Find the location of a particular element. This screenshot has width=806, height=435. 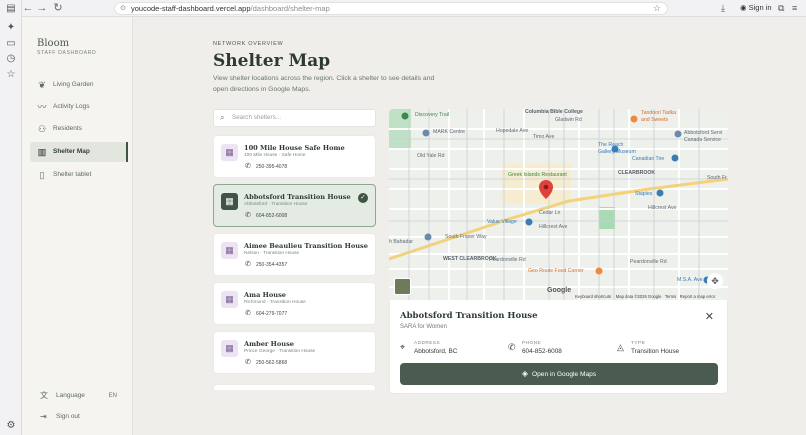

sign-in-label: Sign in is located at coordinates (760, 7).